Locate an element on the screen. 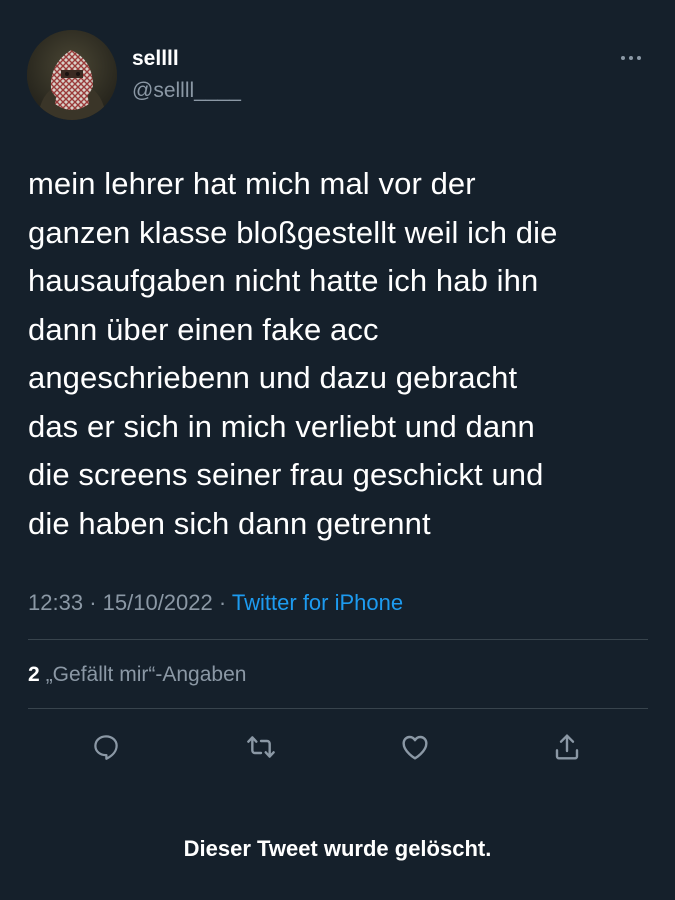 This screenshot has height=900, width=675. reply-icon is located at coordinates (106, 747).